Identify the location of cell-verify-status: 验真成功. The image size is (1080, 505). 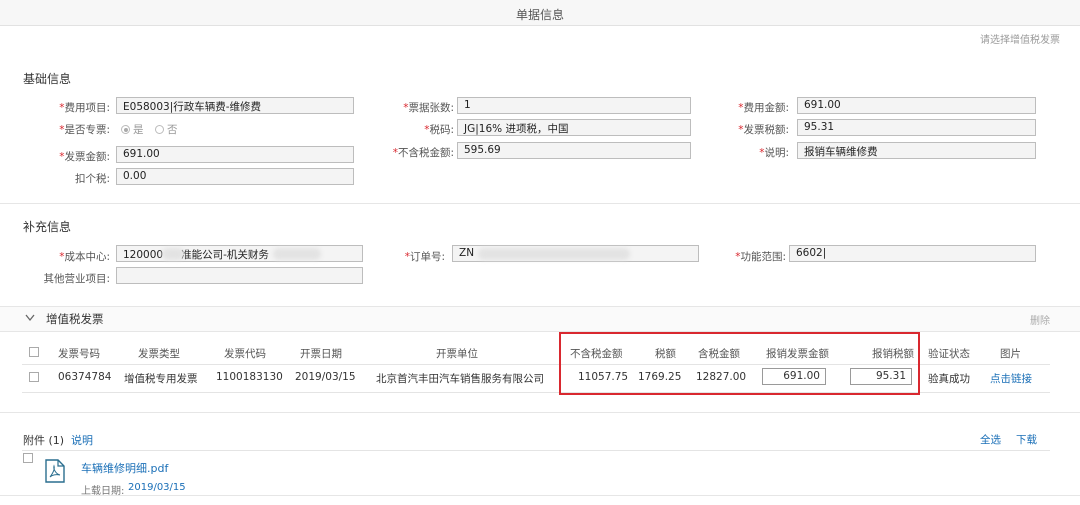
(949, 379).